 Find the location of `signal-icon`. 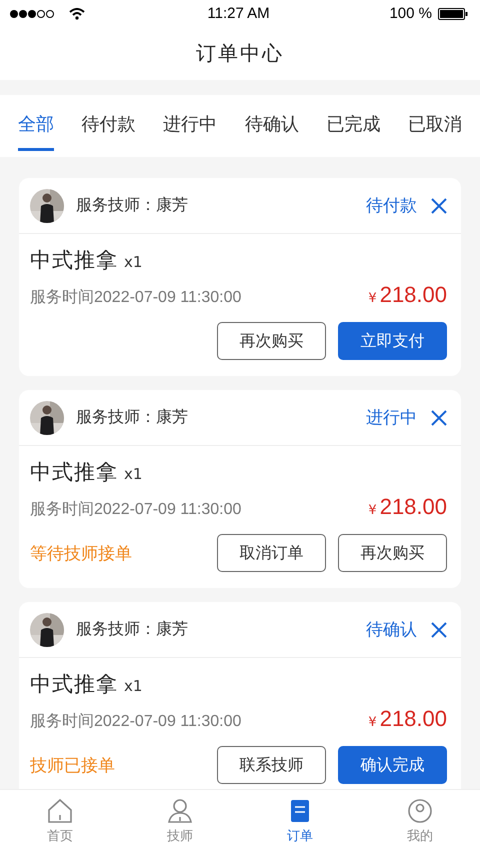

signal-icon is located at coordinates (32, 13).